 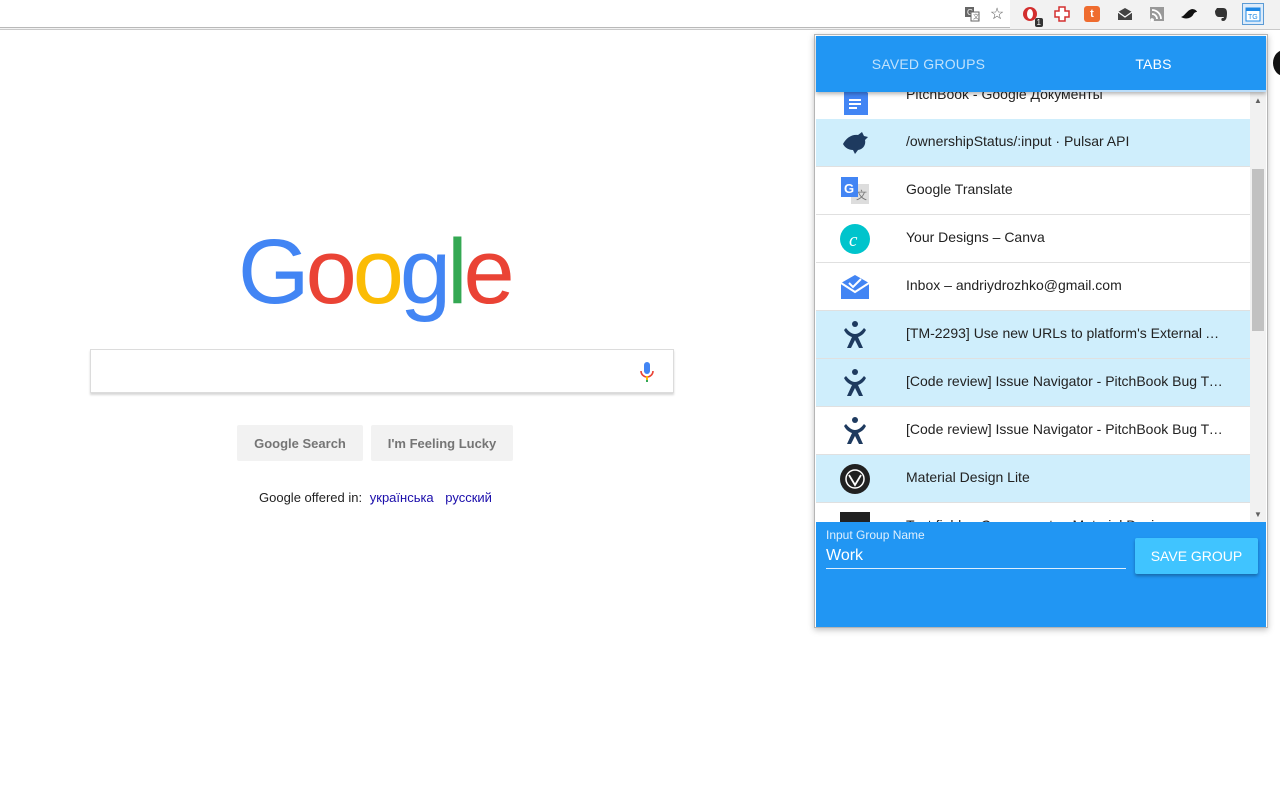 I want to click on material-design-icon, so click(x=855, y=517).